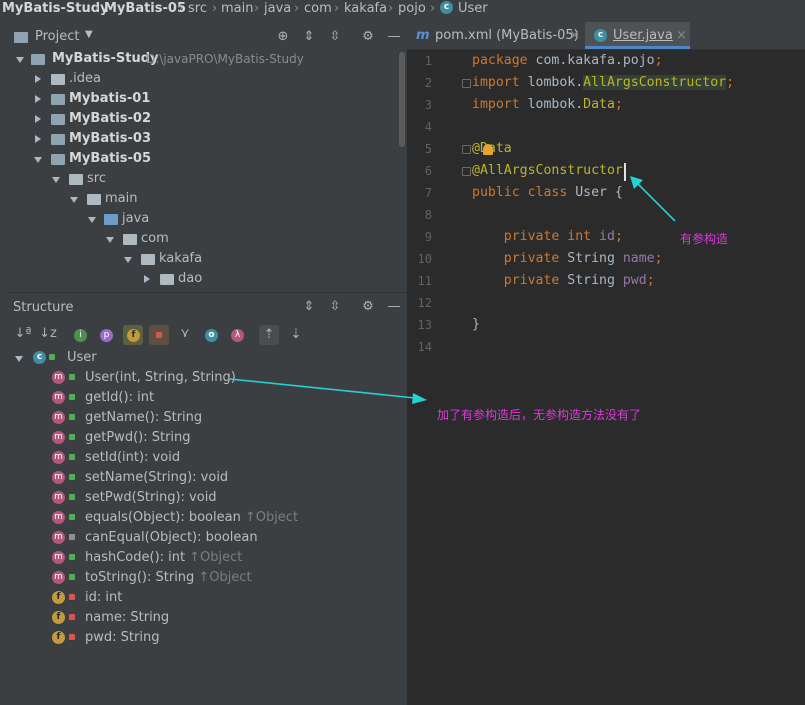 This screenshot has height=705, width=805. What do you see at coordinates (328, 391) in the screenshot?
I see `arrow-to-structure-note` at bounding box center [328, 391].